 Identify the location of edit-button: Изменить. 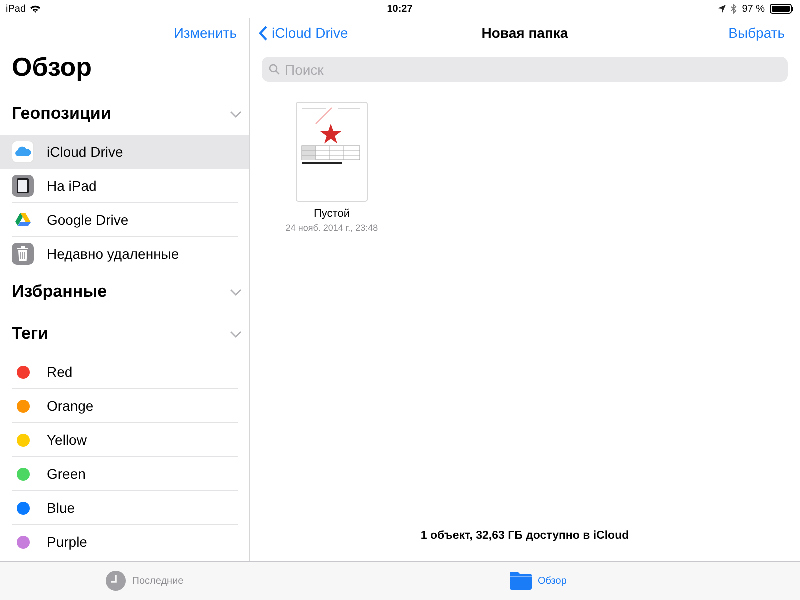
(205, 33).